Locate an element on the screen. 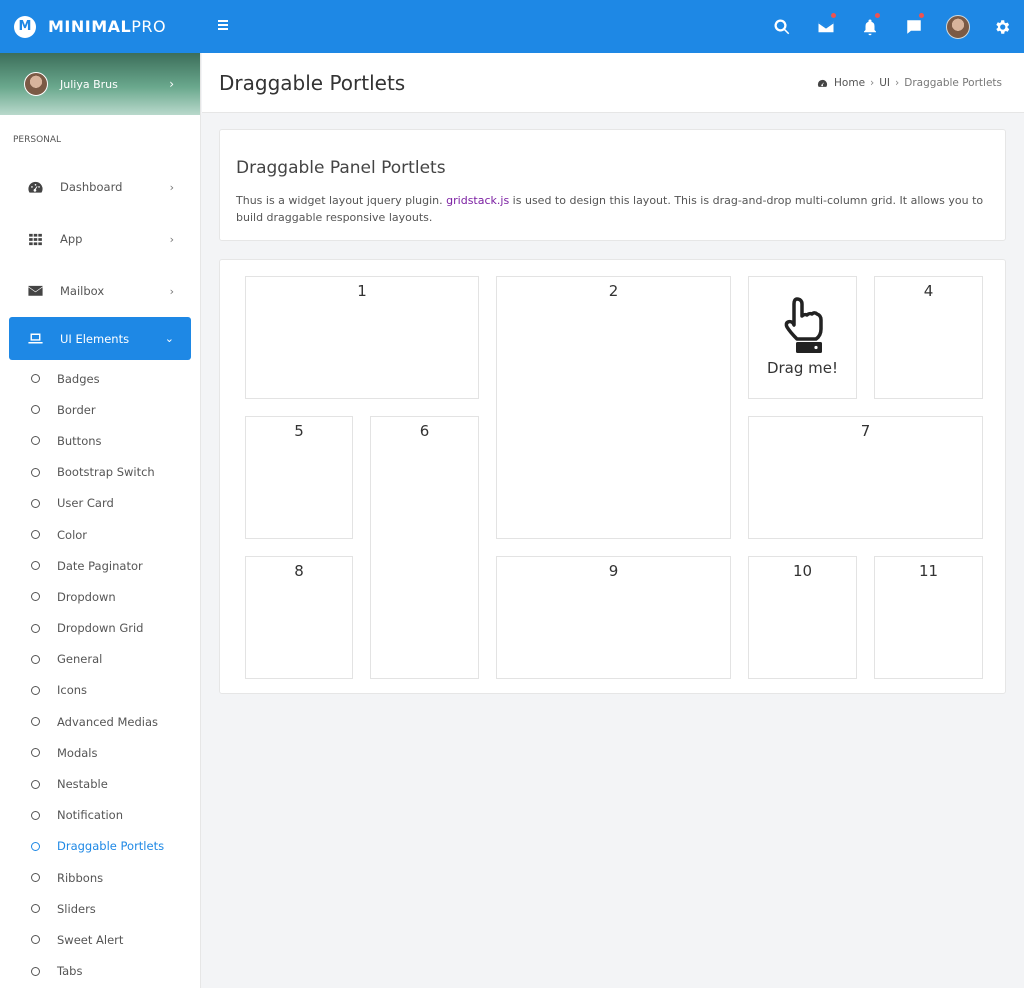  user-avatar-button is located at coordinates (958, 26).